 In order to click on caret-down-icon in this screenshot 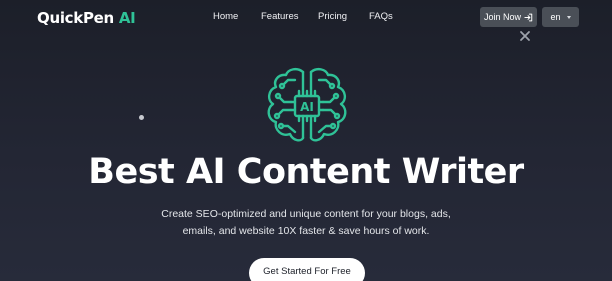, I will do `click(568, 17)`.